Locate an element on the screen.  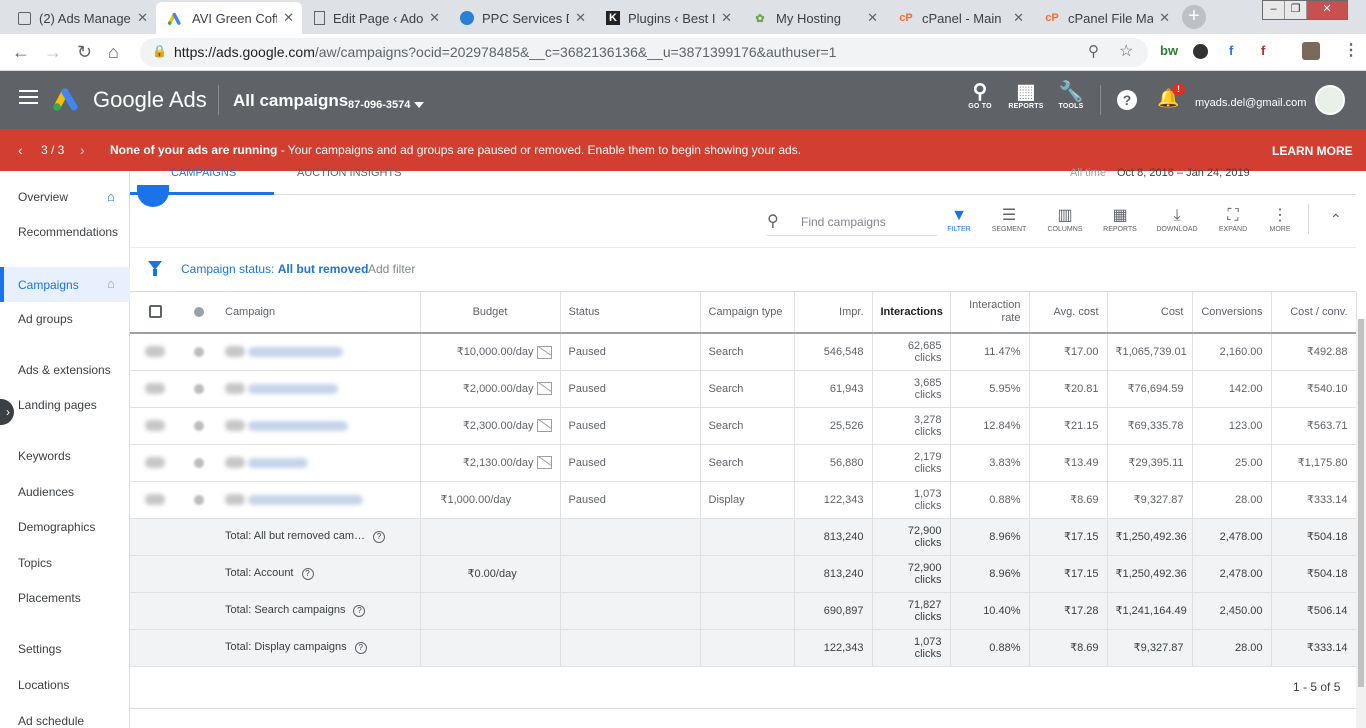
sidebar-item-recommendations: Recommendations is located at coordinates (68, 232).